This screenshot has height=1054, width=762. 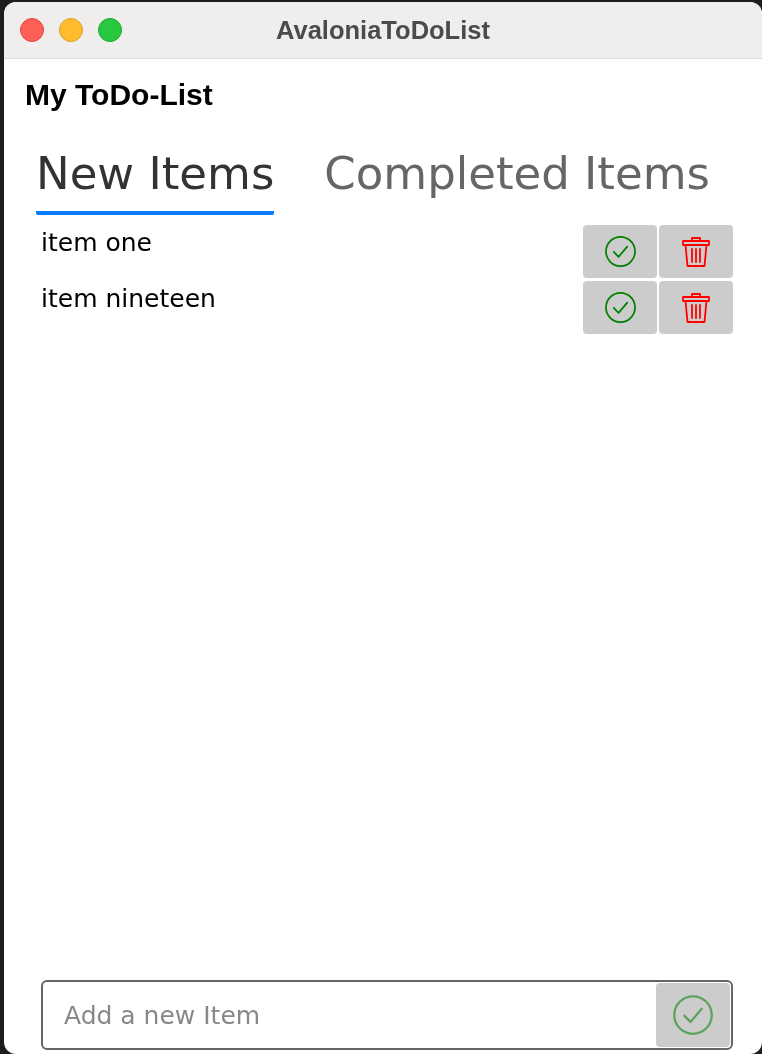 What do you see at coordinates (128, 299) in the screenshot?
I see `item-text: item nineteen` at bounding box center [128, 299].